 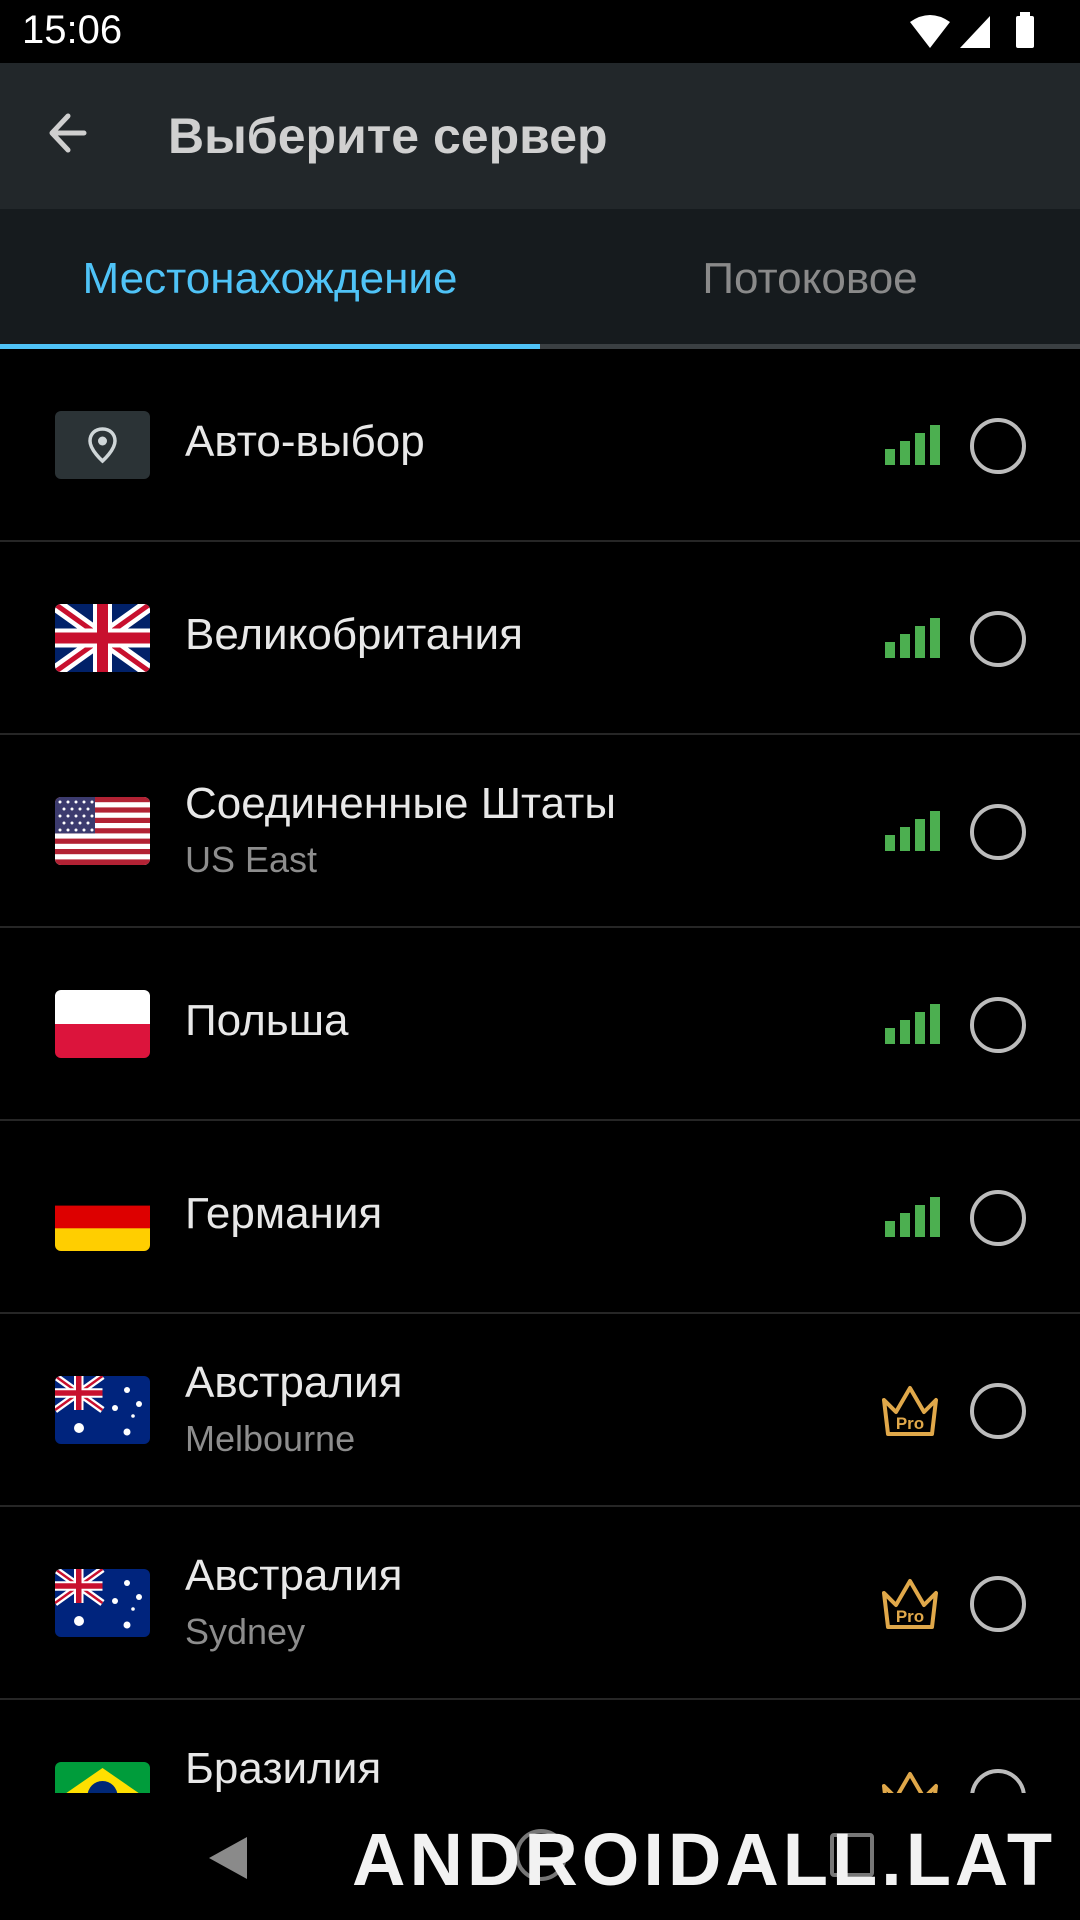 What do you see at coordinates (305, 441) in the screenshot?
I see `server-name: Авто-выбор` at bounding box center [305, 441].